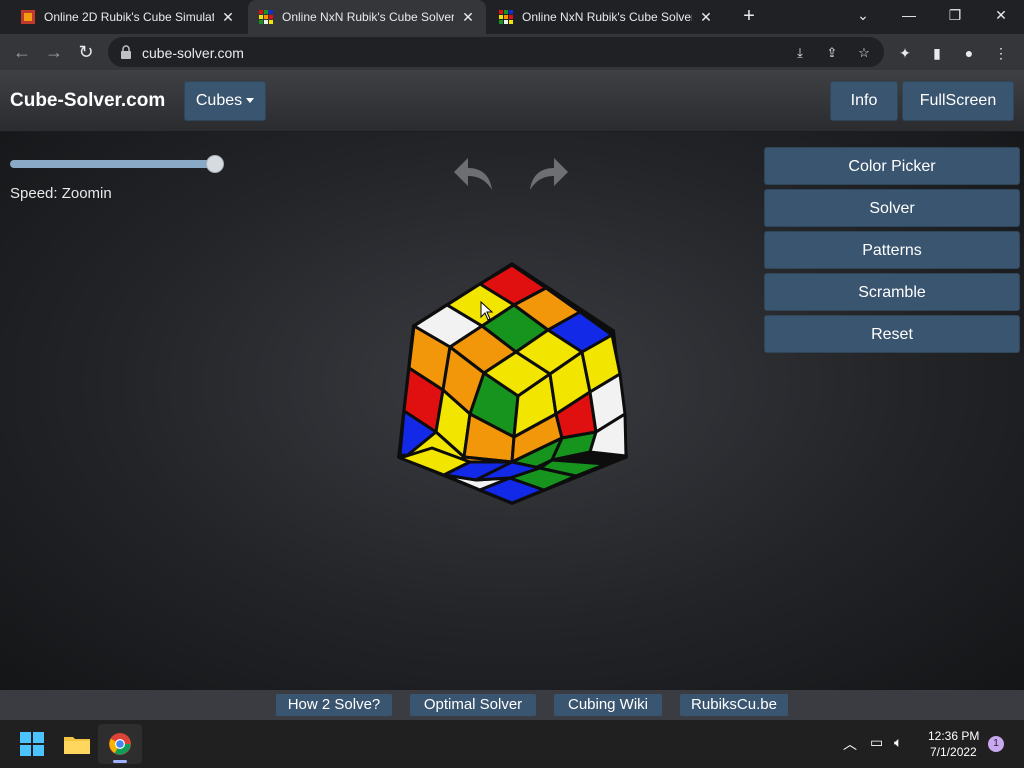 This screenshot has width=1024, height=768. I want to click on scramble-button: Scramble, so click(892, 292).